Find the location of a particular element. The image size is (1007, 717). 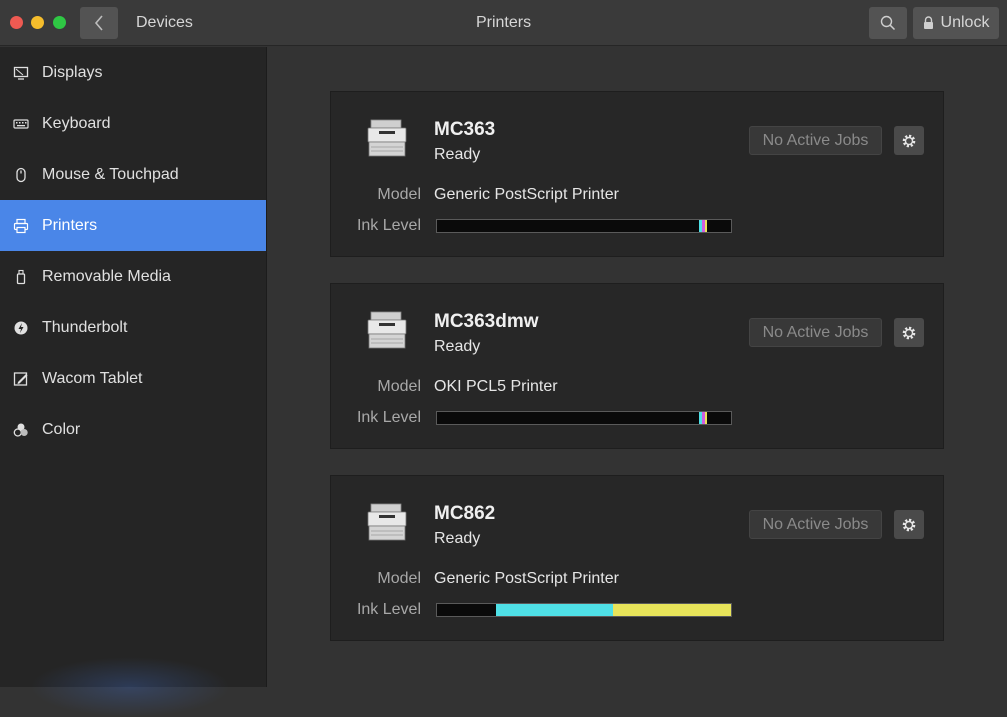

usb-icon is located at coordinates (21, 277).